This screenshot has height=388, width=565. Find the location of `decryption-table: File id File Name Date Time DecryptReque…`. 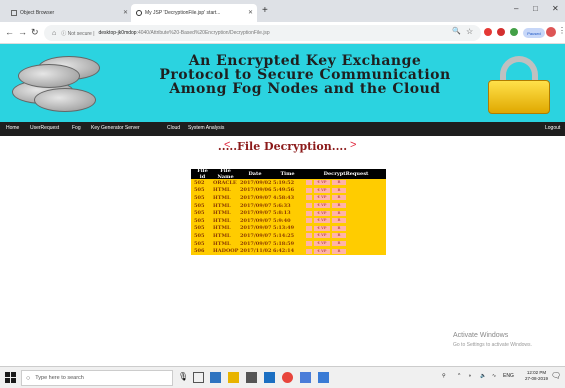

decryption-table: File id File Name Date Time DecryptReque… is located at coordinates (288, 211).